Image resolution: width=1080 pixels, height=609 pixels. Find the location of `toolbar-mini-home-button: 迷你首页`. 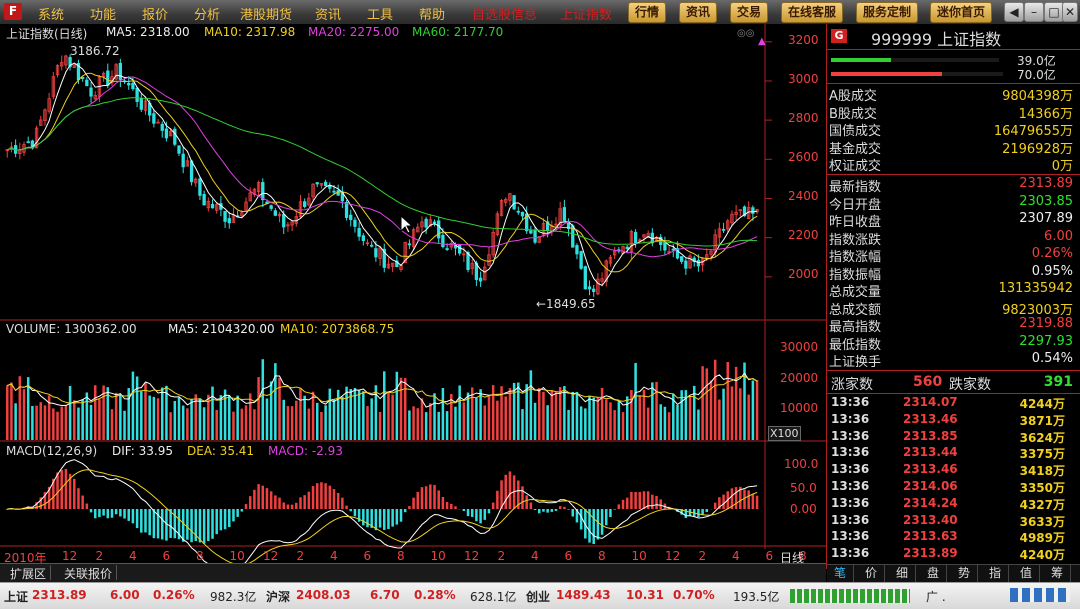

toolbar-mini-home-button: 迷你首页 is located at coordinates (961, 12).